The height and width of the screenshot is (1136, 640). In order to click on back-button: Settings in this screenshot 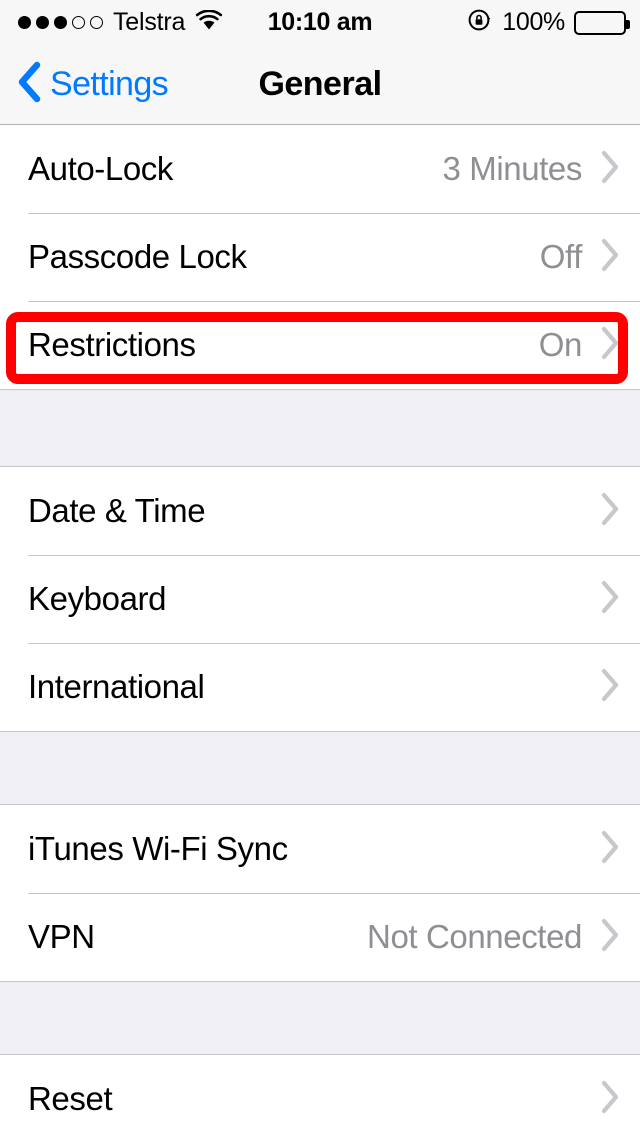, I will do `click(84, 84)`.